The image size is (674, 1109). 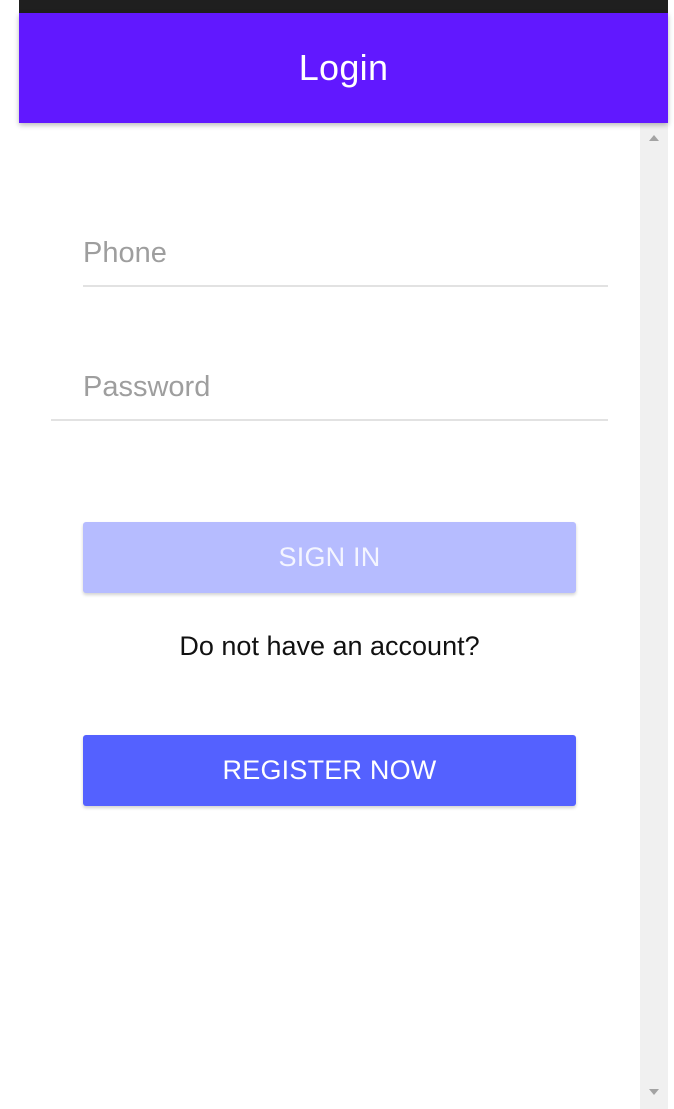 What do you see at coordinates (654, 616) in the screenshot?
I see `vertical-scrollbar` at bounding box center [654, 616].